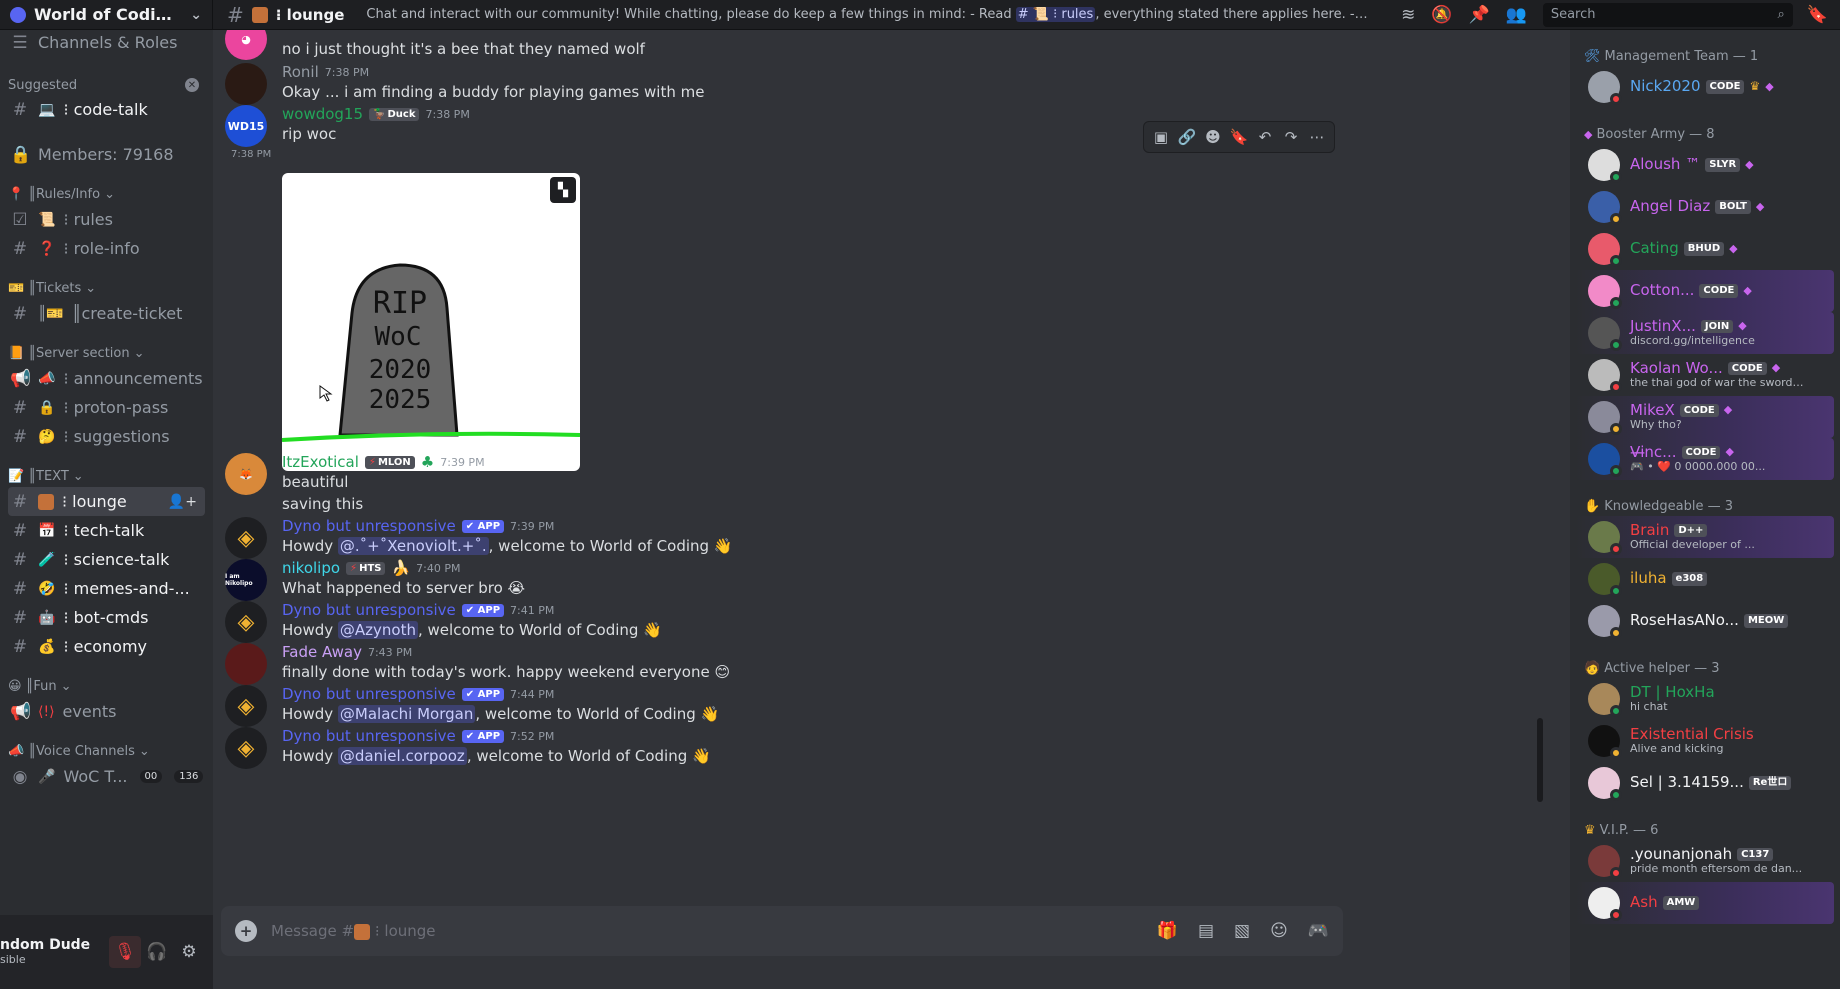 Image resolution: width=1840 pixels, height=989 pixels. I want to click on member-list-icon: 👥, so click(1516, 15).